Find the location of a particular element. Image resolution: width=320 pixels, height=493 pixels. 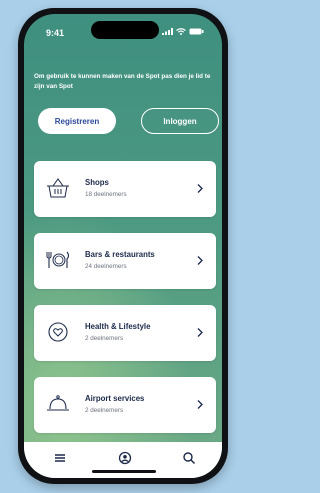

battery-icon is located at coordinates (196, 31).